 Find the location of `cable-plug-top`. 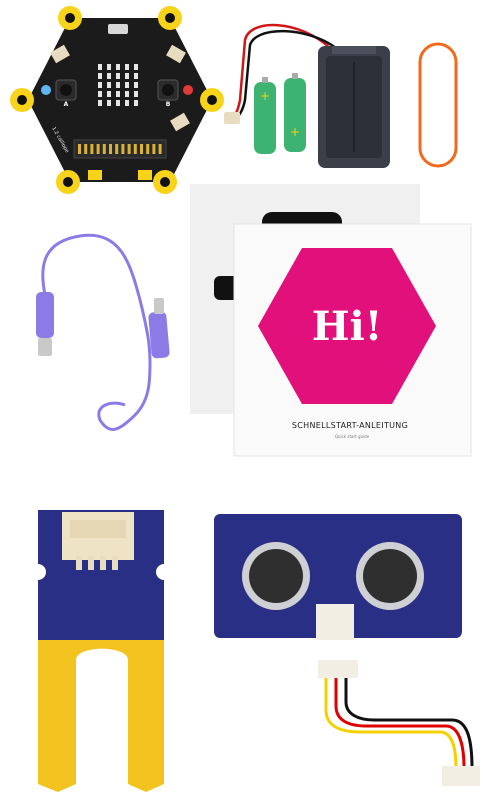

cable-plug-top is located at coordinates (338, 669).